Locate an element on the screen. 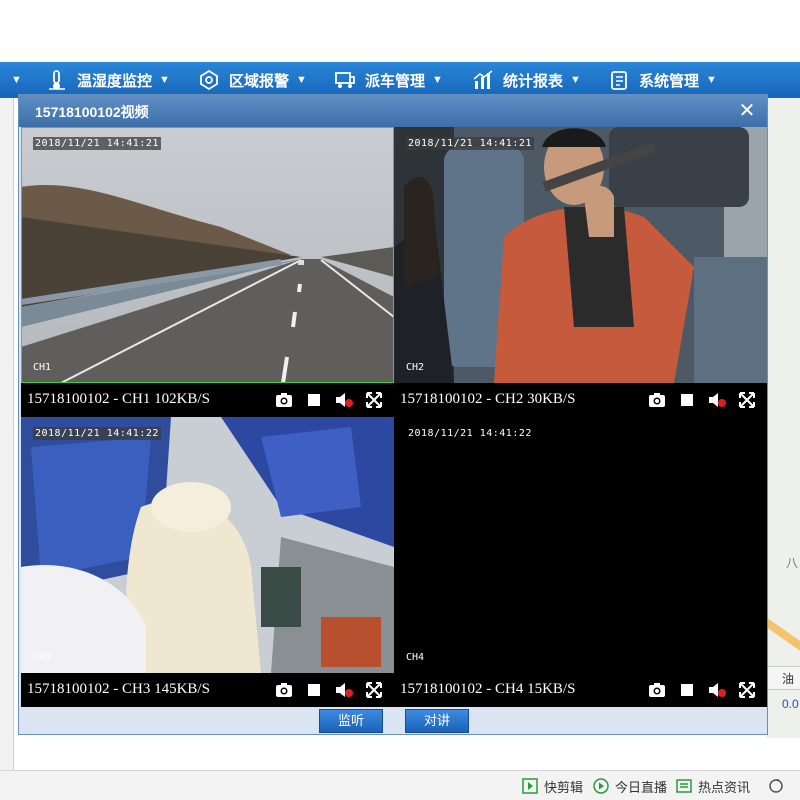  video-feed-ch3: 2018/11/21 14:41:22 CH3 is located at coordinates (207, 545).